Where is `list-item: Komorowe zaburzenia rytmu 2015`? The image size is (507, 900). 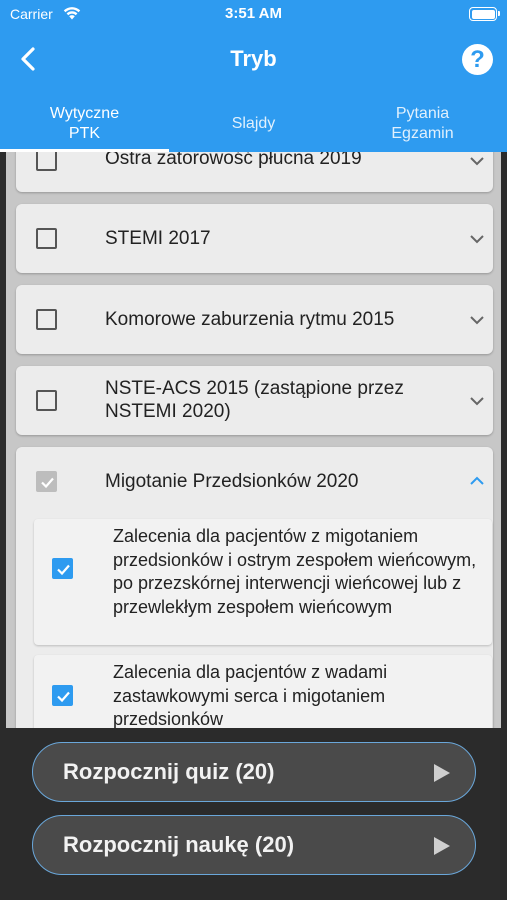 list-item: Komorowe zaburzenia rytmu 2015 is located at coordinates (254, 319).